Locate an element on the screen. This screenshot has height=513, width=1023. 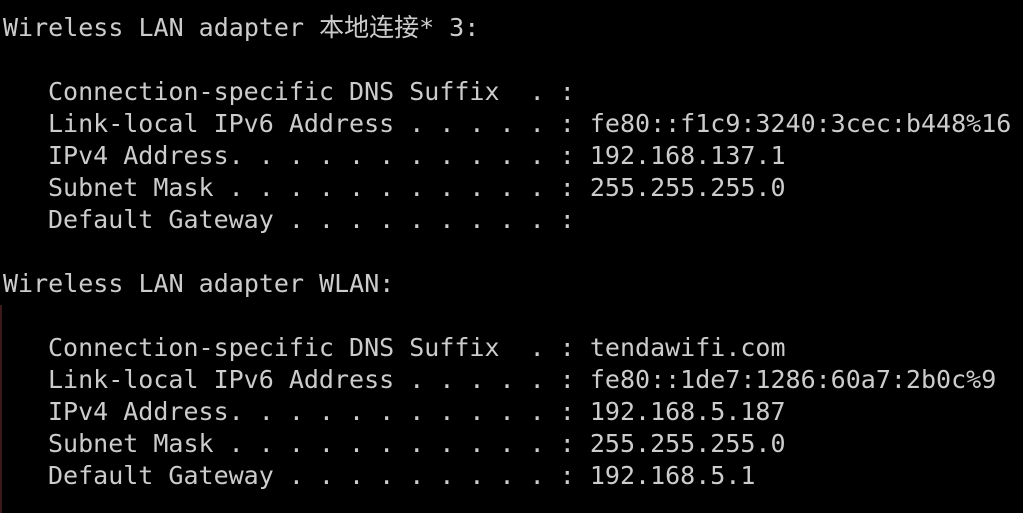
field-value: fe80::1de7:1286:60a7:2b0c%9 is located at coordinates (793, 379).